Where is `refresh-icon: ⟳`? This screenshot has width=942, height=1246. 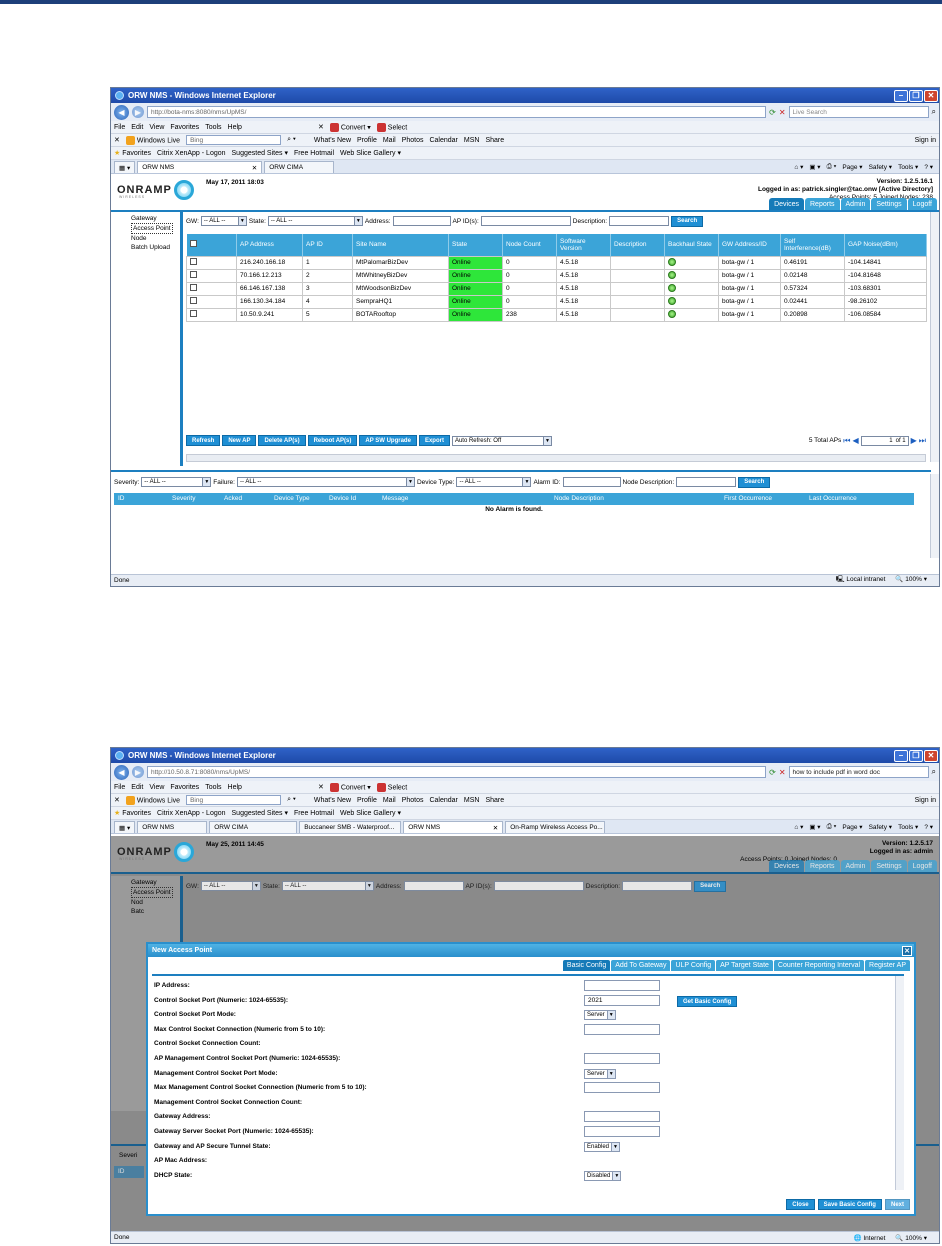
refresh-icon: ⟳ is located at coordinates (772, 112).